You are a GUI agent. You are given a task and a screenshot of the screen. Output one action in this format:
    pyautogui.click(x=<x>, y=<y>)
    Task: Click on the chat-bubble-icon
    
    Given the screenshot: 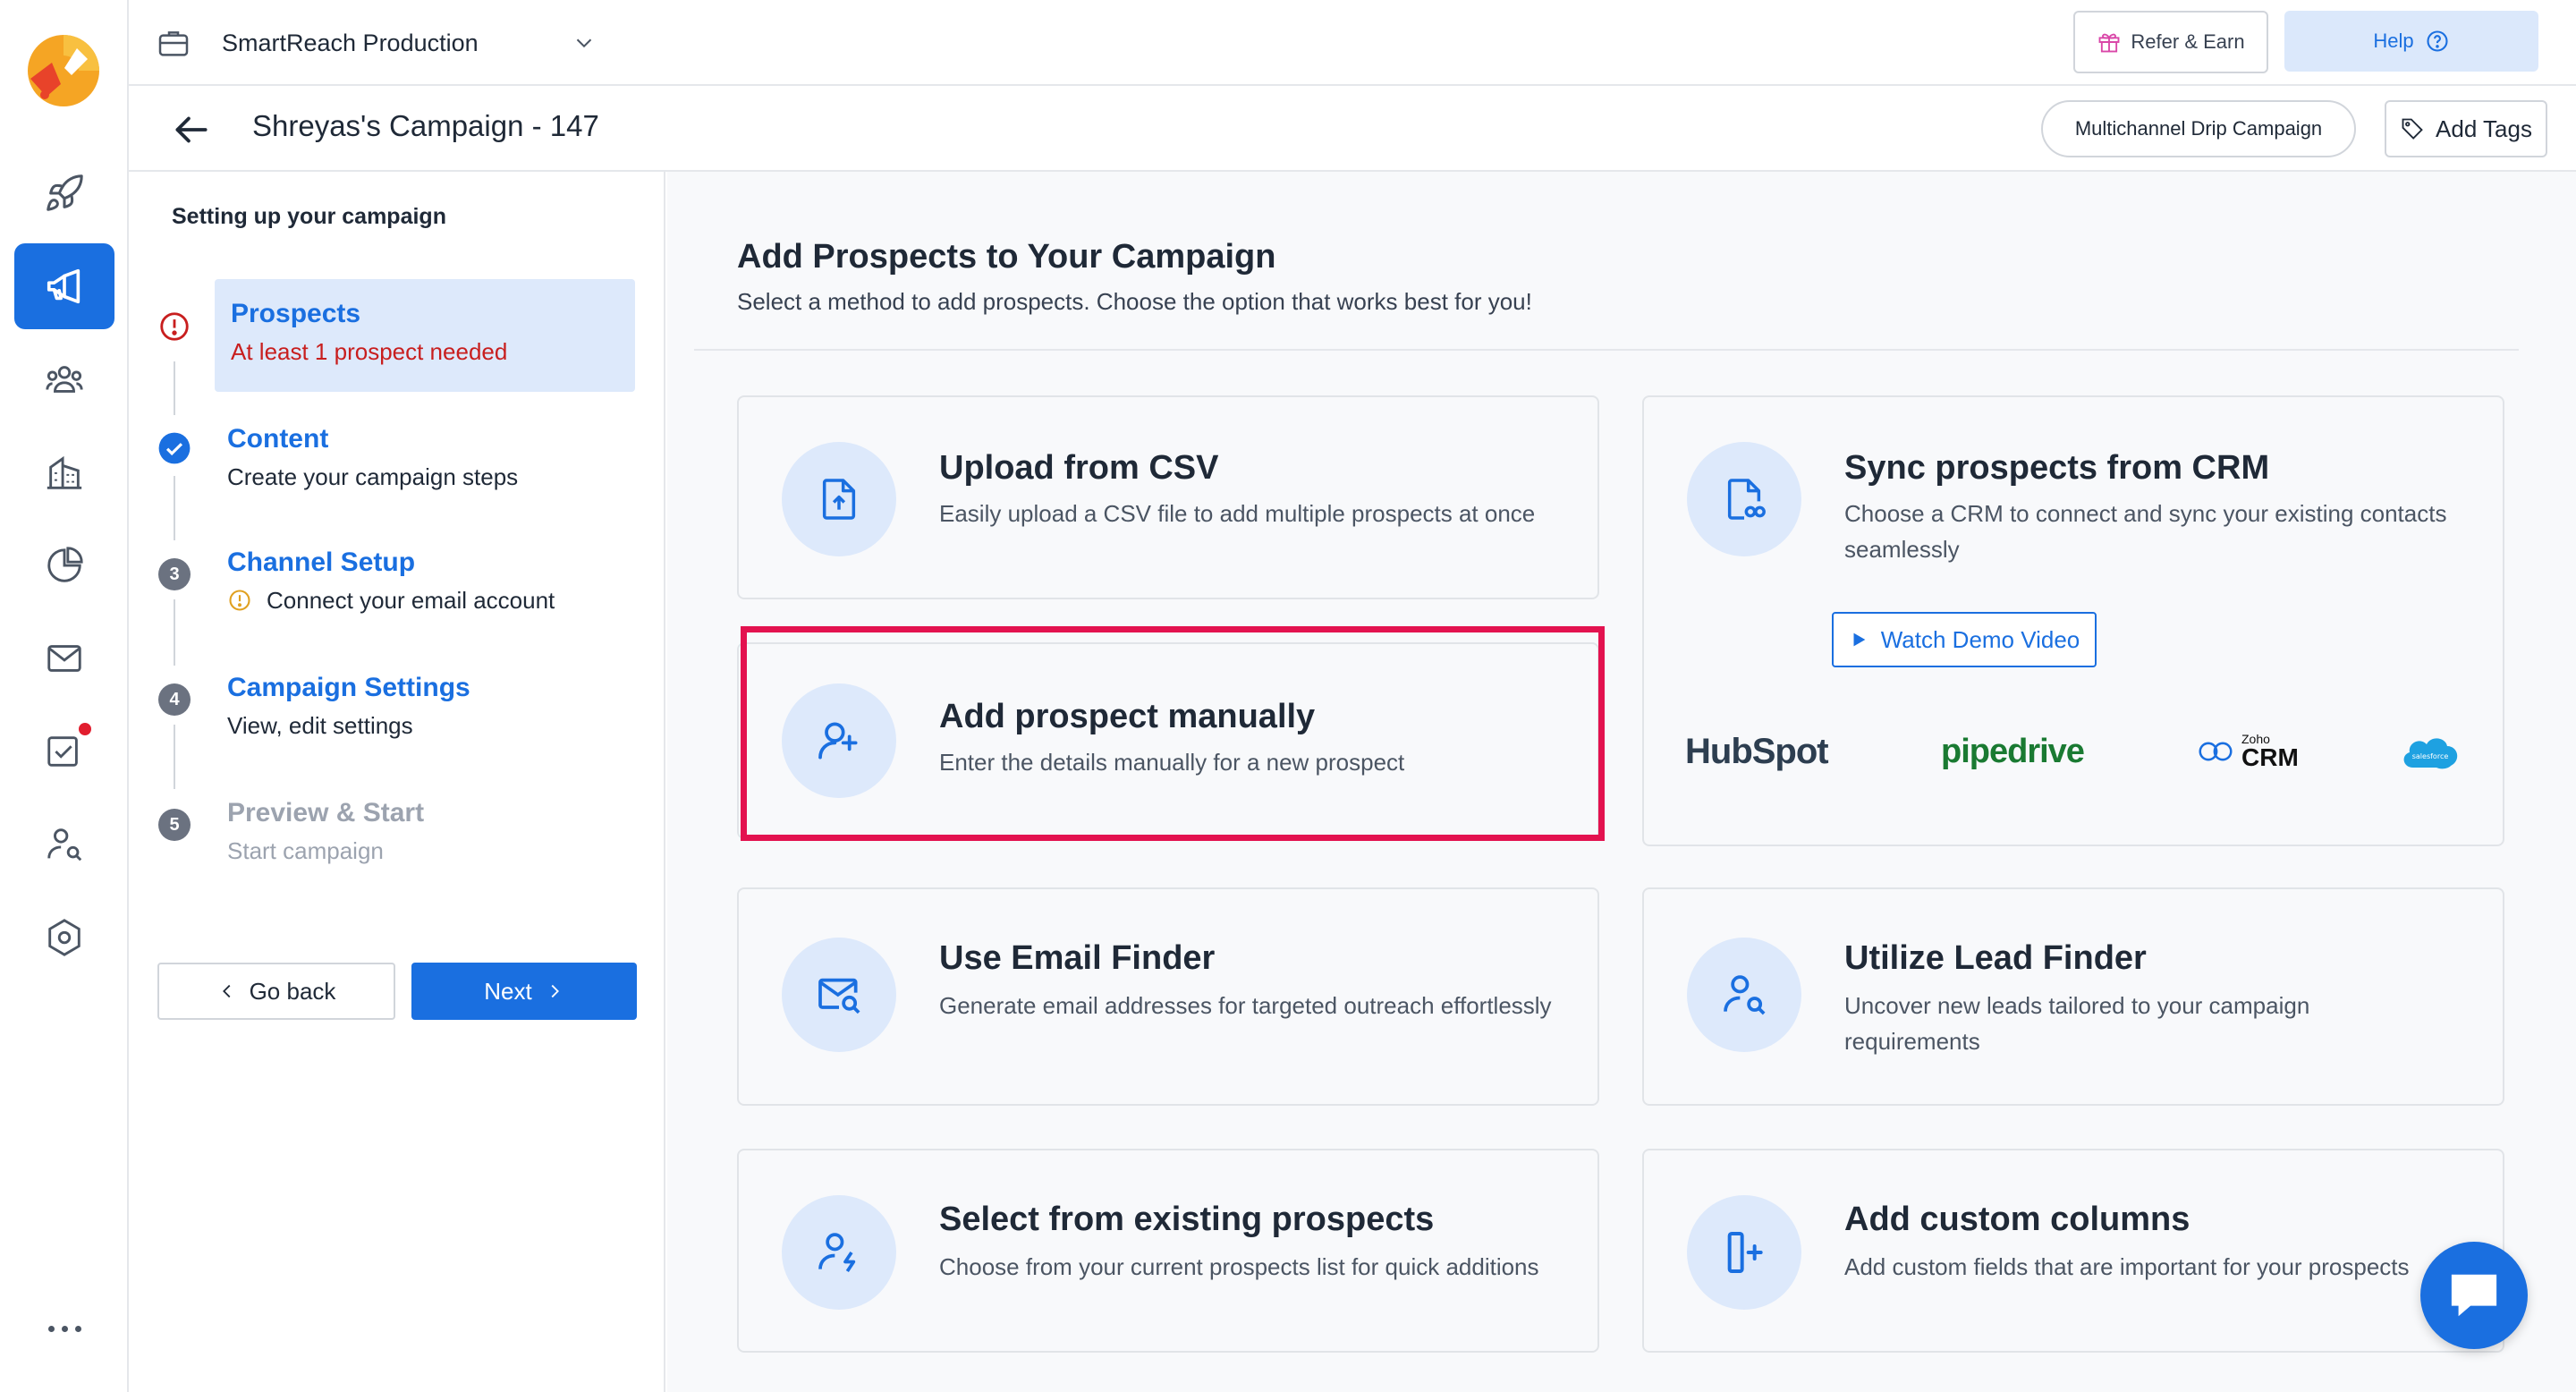 What is the action you would take?
    pyautogui.click(x=2474, y=1295)
    